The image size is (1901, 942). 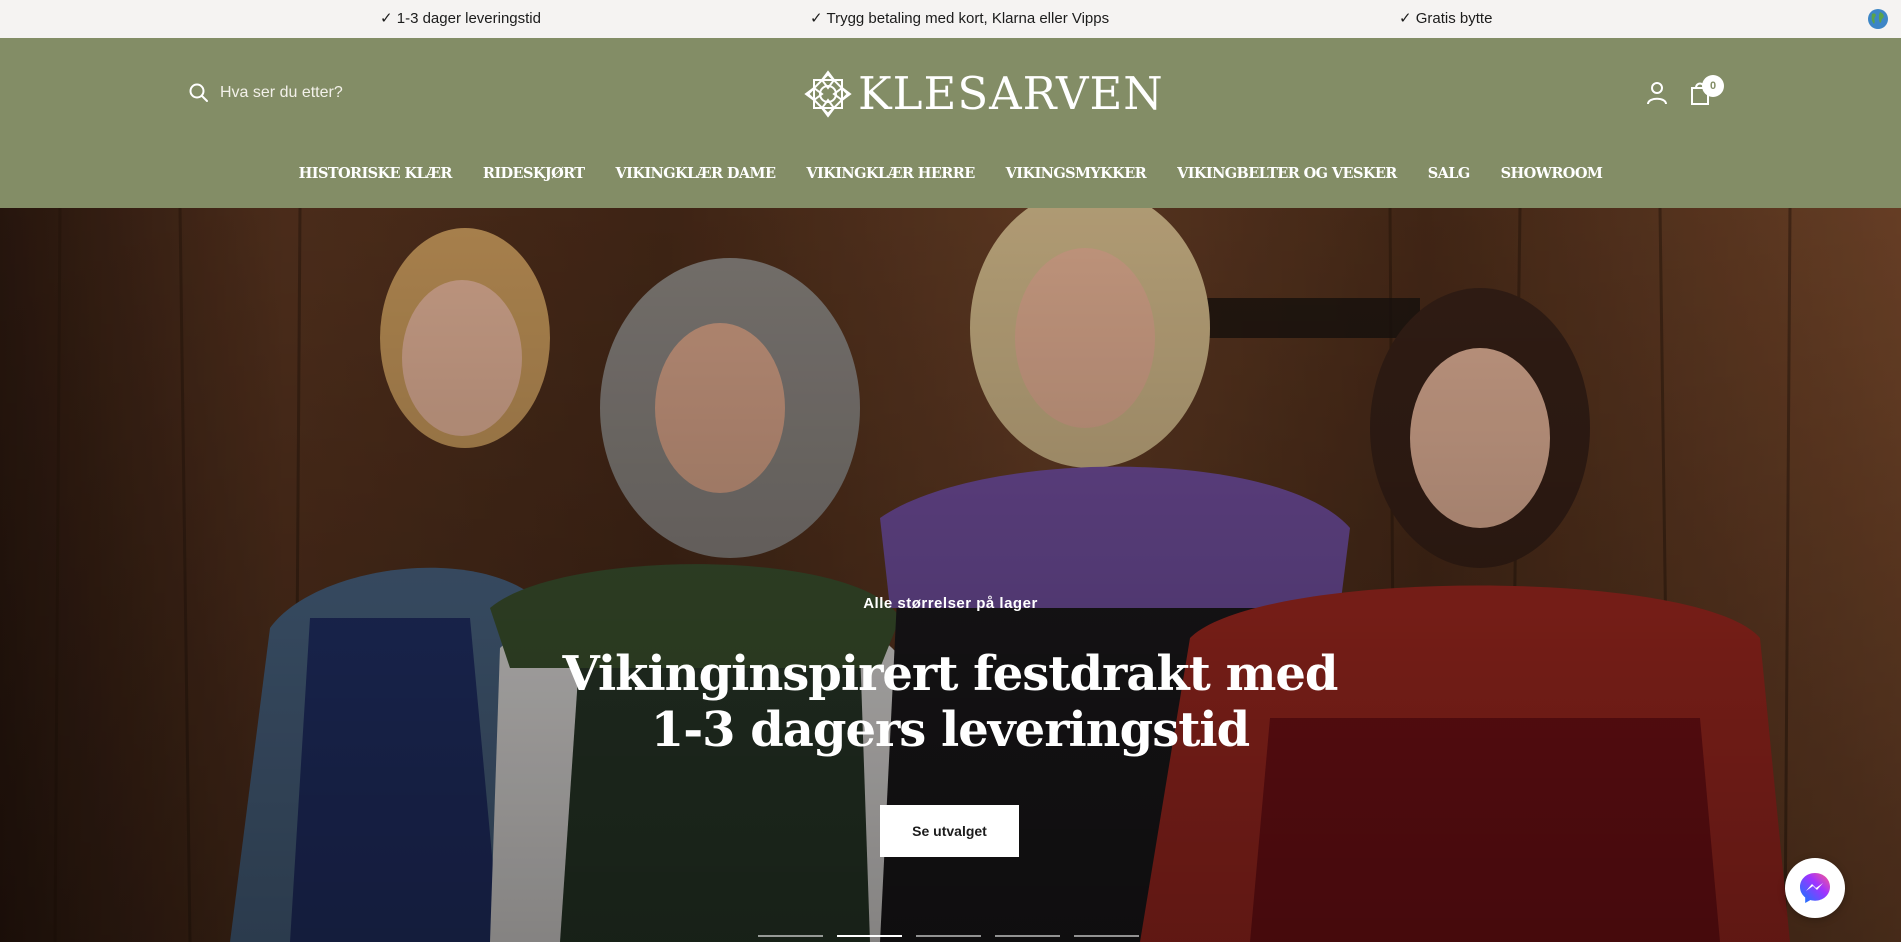 I want to click on nav-rideskjort: RIDESKJØRT, so click(x=534, y=174).